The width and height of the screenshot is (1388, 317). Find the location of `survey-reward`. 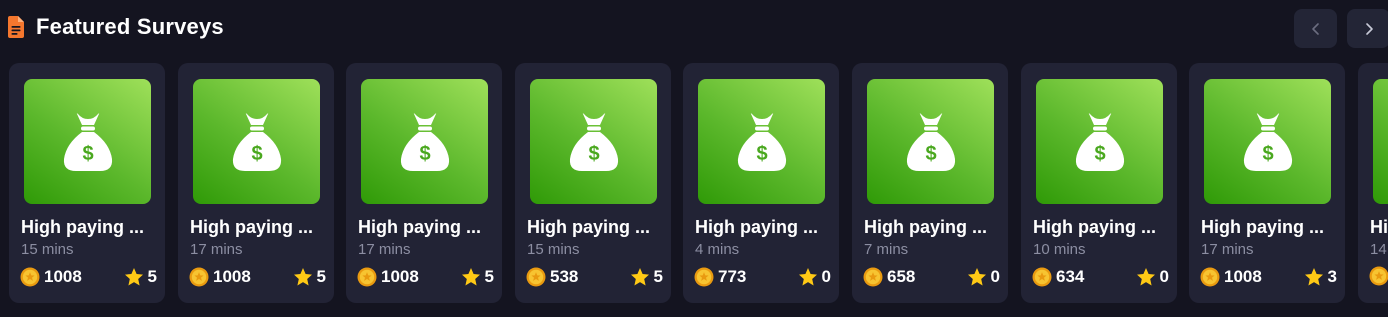

survey-reward is located at coordinates (1378, 276).